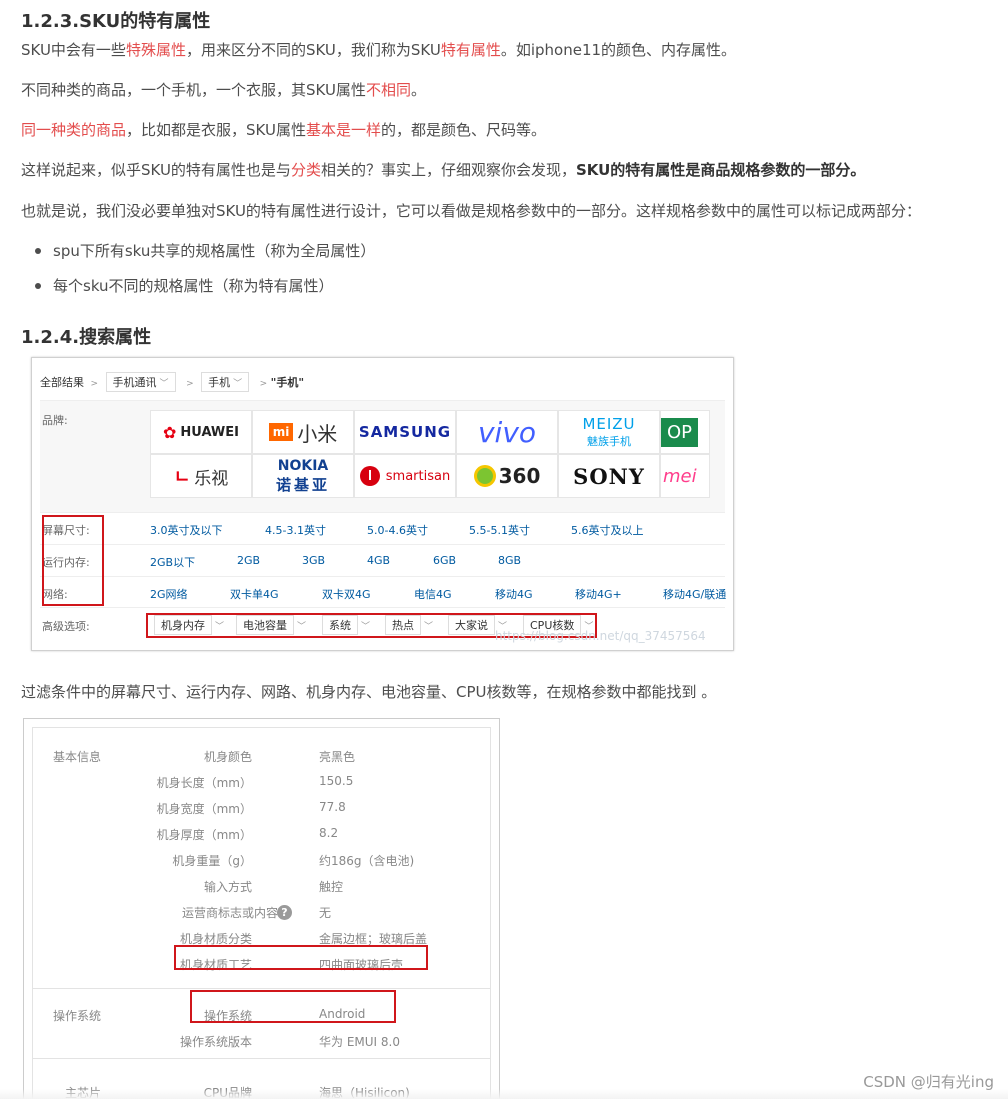 The image size is (1008, 1099). I want to click on brand-nokia: NOKIA 诺基亚, so click(303, 476).